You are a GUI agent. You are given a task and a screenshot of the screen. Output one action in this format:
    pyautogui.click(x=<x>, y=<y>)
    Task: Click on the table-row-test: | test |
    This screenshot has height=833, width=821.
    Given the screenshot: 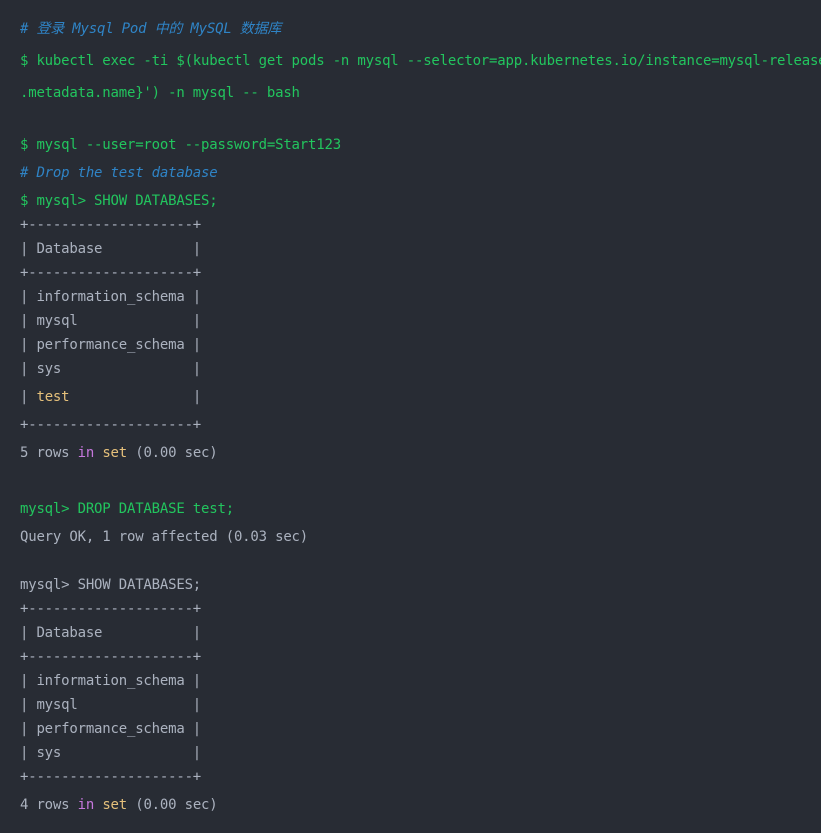 What is the action you would take?
    pyautogui.click(x=110, y=397)
    